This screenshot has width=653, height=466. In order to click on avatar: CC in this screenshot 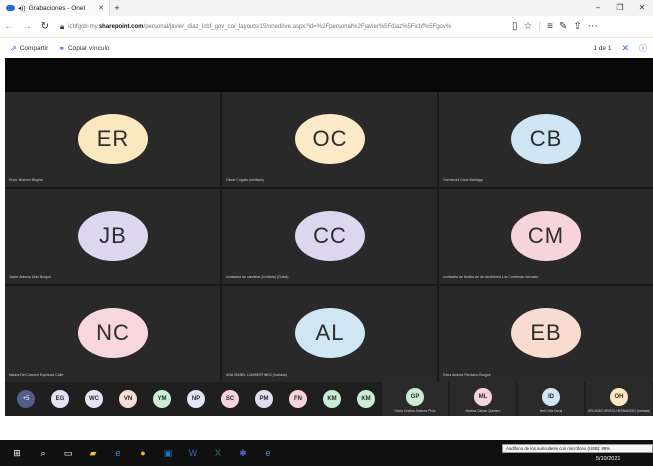, I will do `click(330, 236)`.